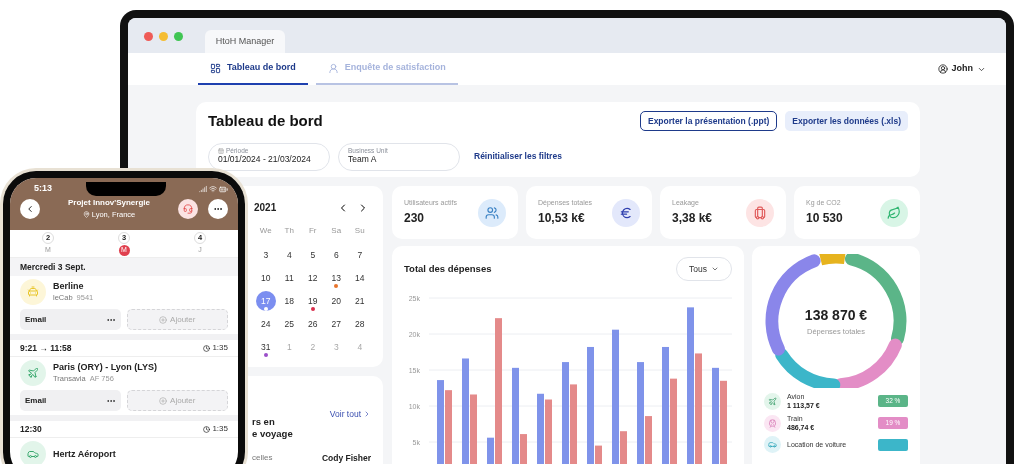 The height and width of the screenshot is (464, 1024). I want to click on euro-icon, so click(626, 212).